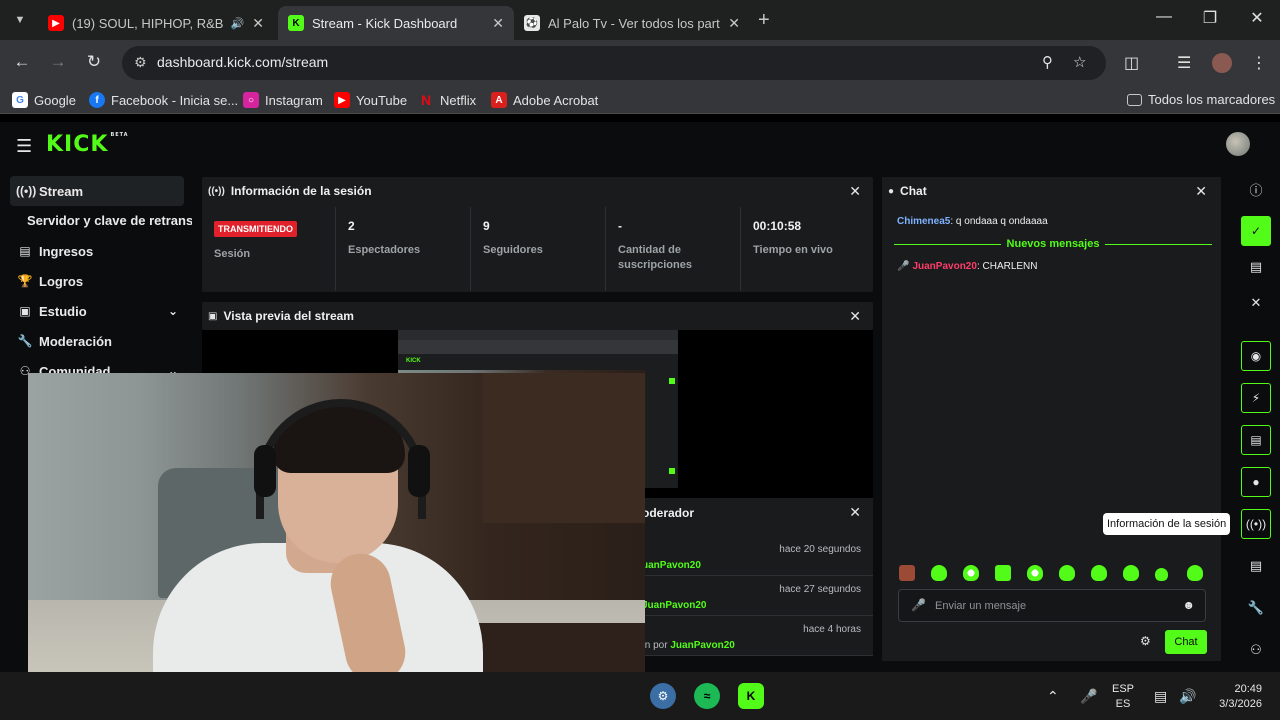  Describe the element at coordinates (242, 62) in the screenshot. I see `url-text: dashboard.kick.com/stream` at that location.